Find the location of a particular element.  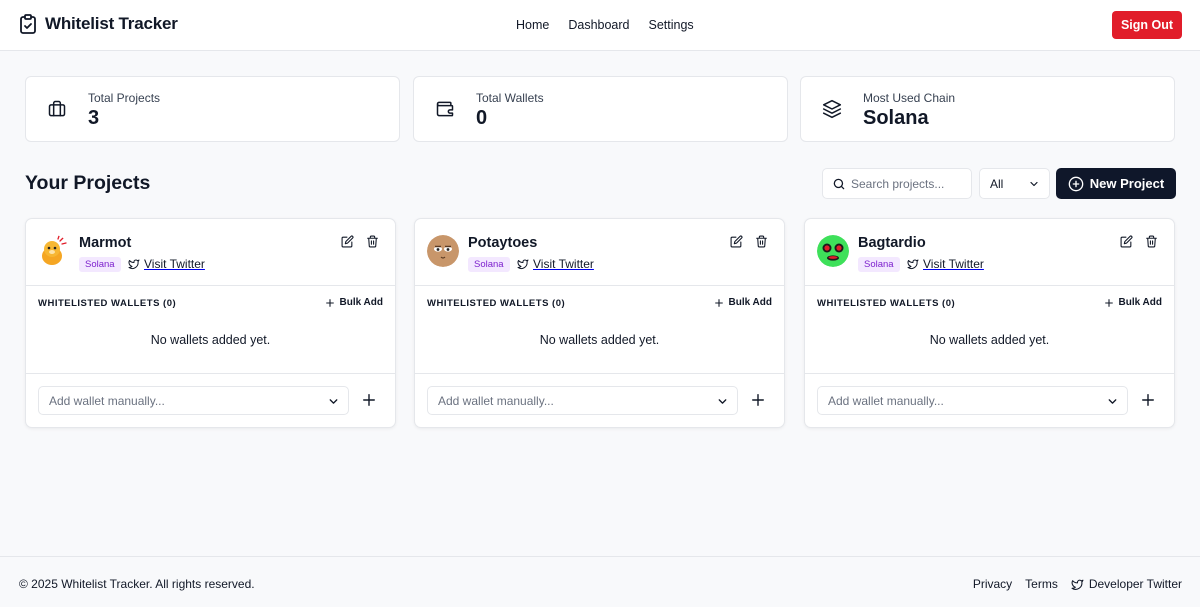

project-name: Potaytoes is located at coordinates (503, 243).